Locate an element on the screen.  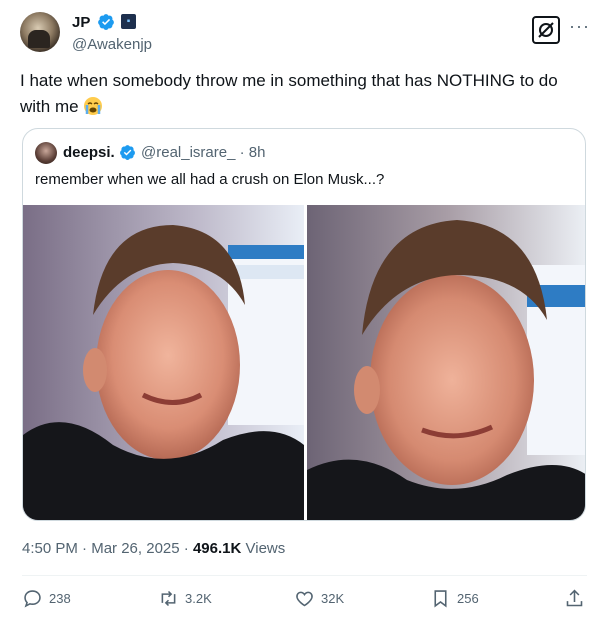
tweet-date: Mar 26, 2025 is located at coordinates (135, 548).